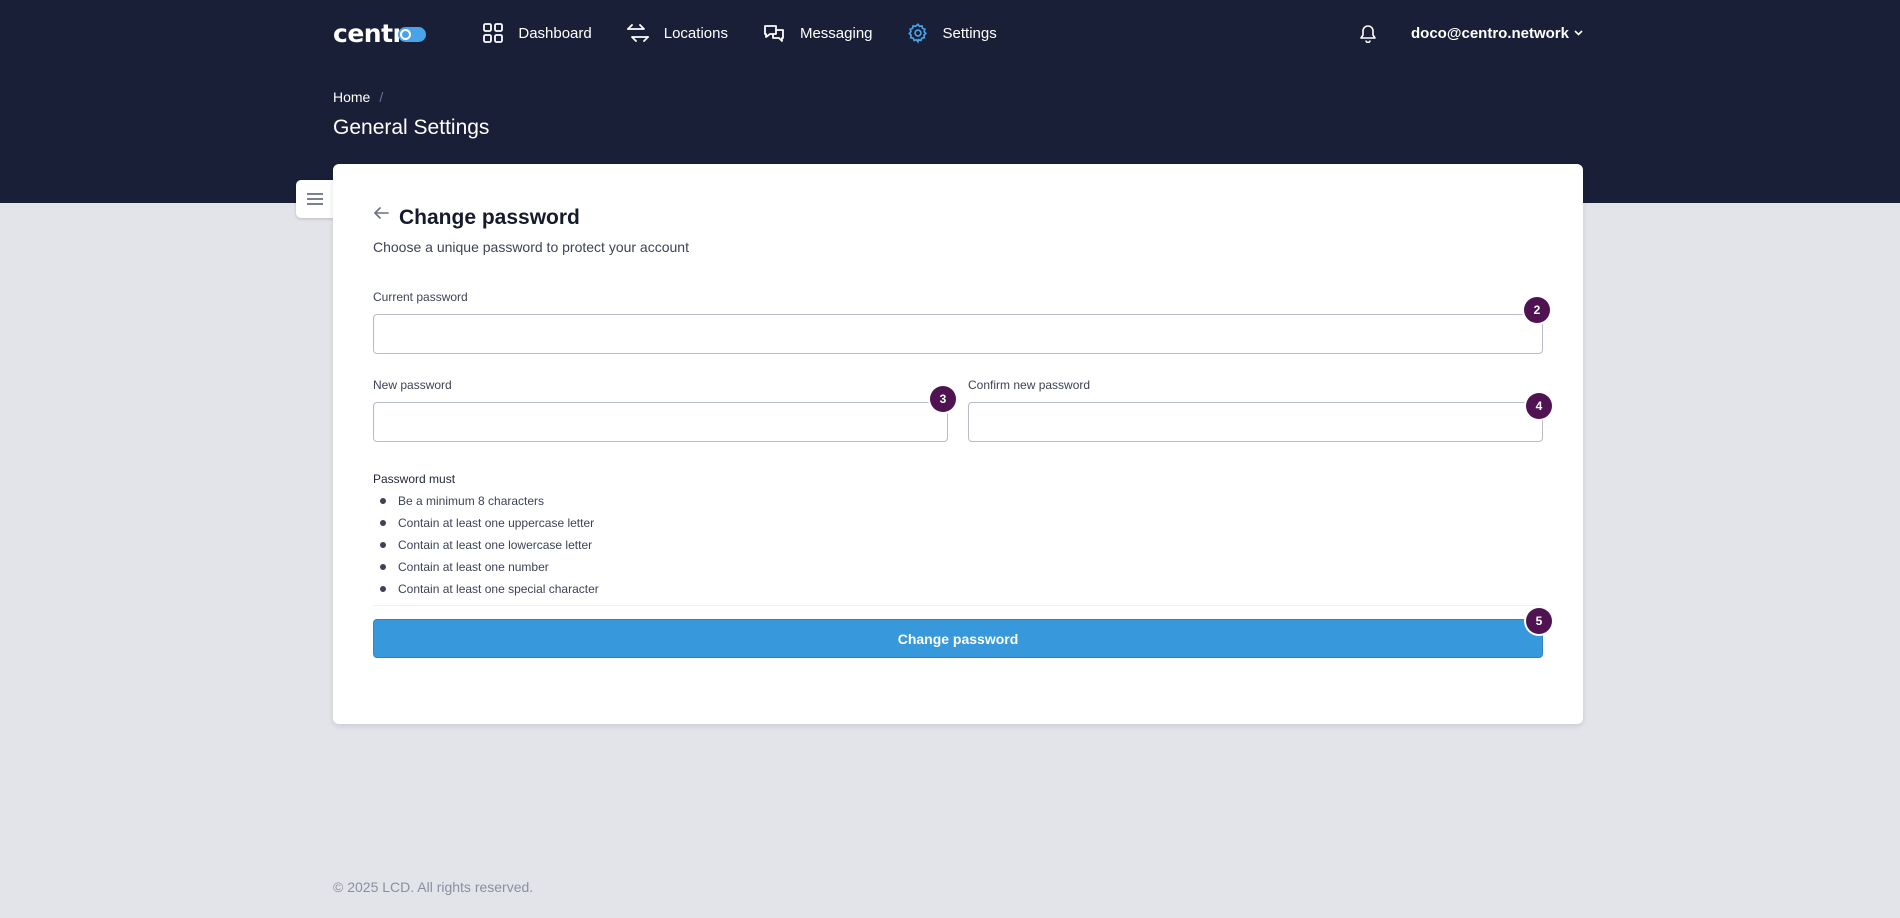 The width and height of the screenshot is (1900, 918). What do you see at coordinates (420, 297) in the screenshot?
I see `current-password-label: Current password` at bounding box center [420, 297].